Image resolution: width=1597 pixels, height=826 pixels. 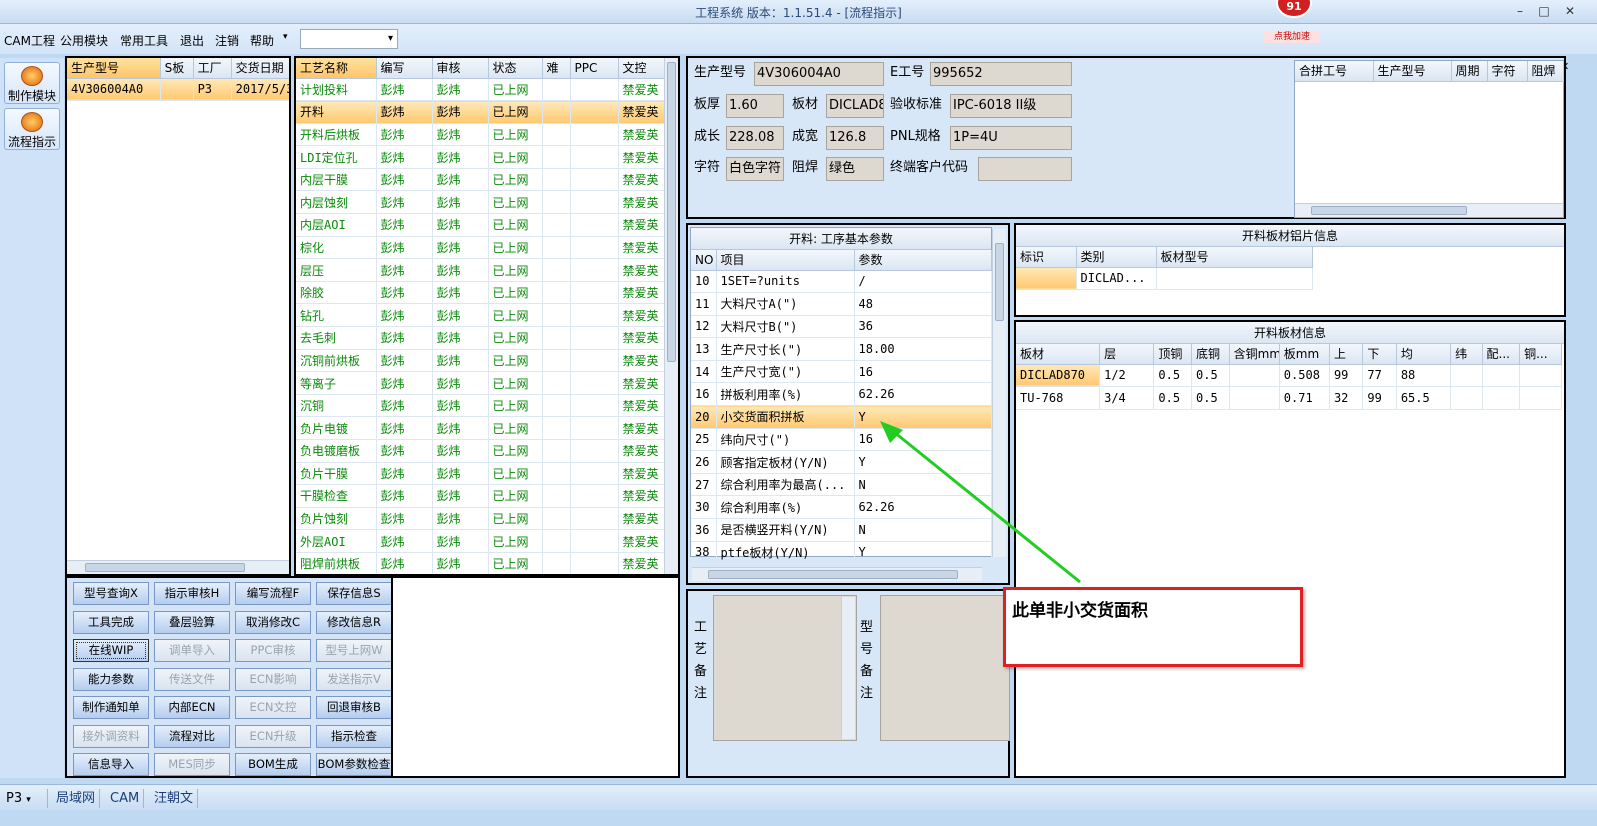 What do you see at coordinates (76, 798) in the screenshot?
I see `status-network: 局域网` at bounding box center [76, 798].